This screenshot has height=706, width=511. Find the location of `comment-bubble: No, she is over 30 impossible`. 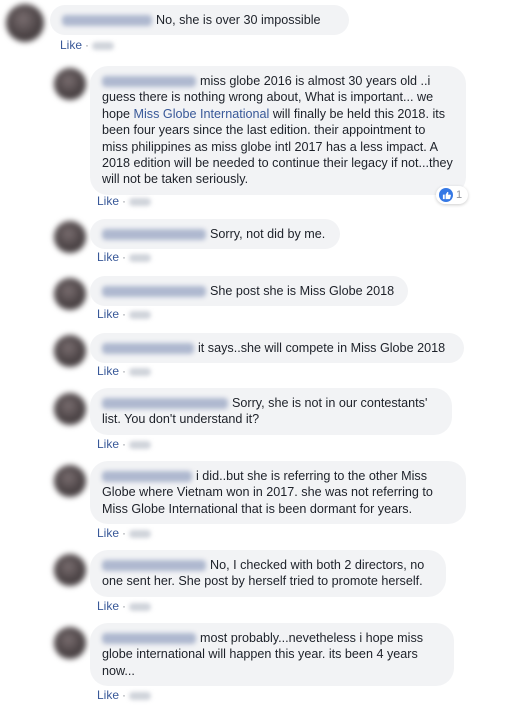

comment-bubble: No, she is over 30 impossible is located at coordinates (199, 20).